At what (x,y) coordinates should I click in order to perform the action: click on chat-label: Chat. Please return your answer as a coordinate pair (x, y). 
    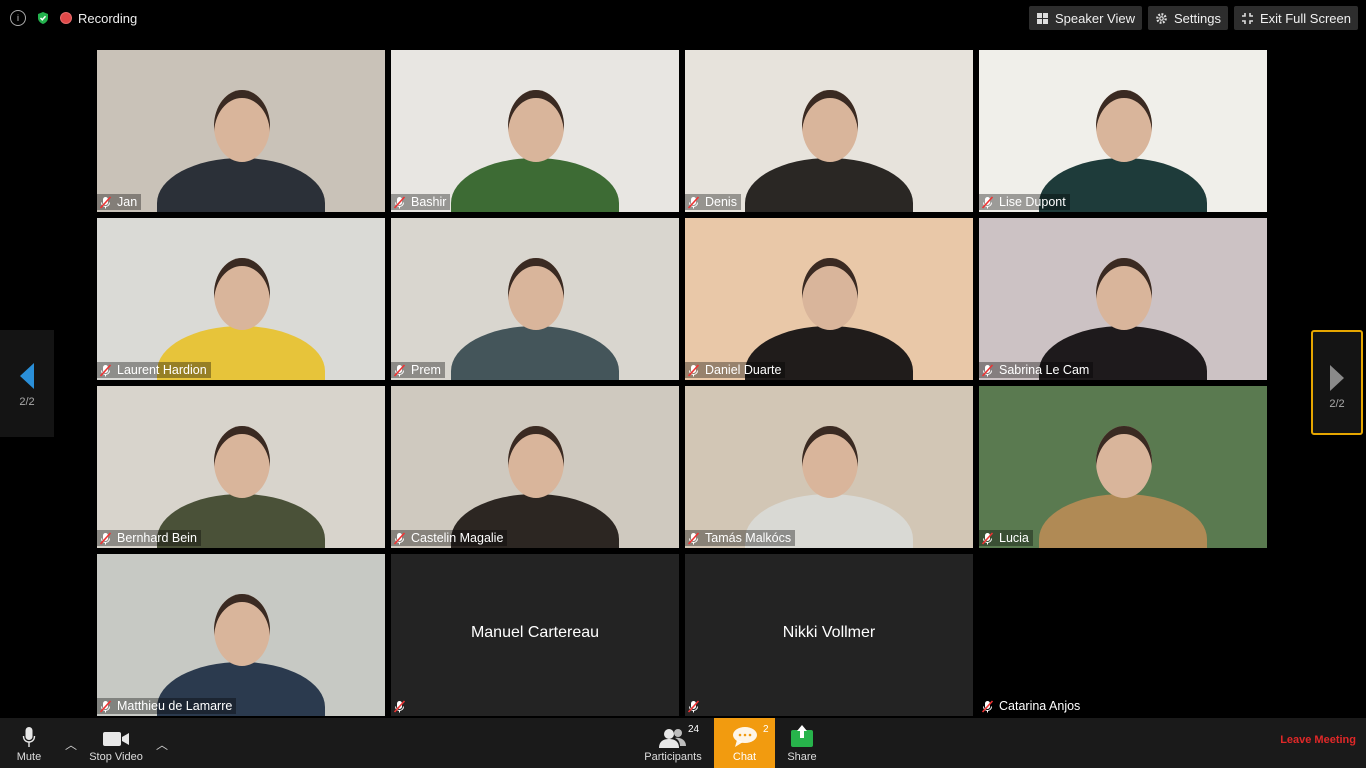
    Looking at the image, I should click on (744, 757).